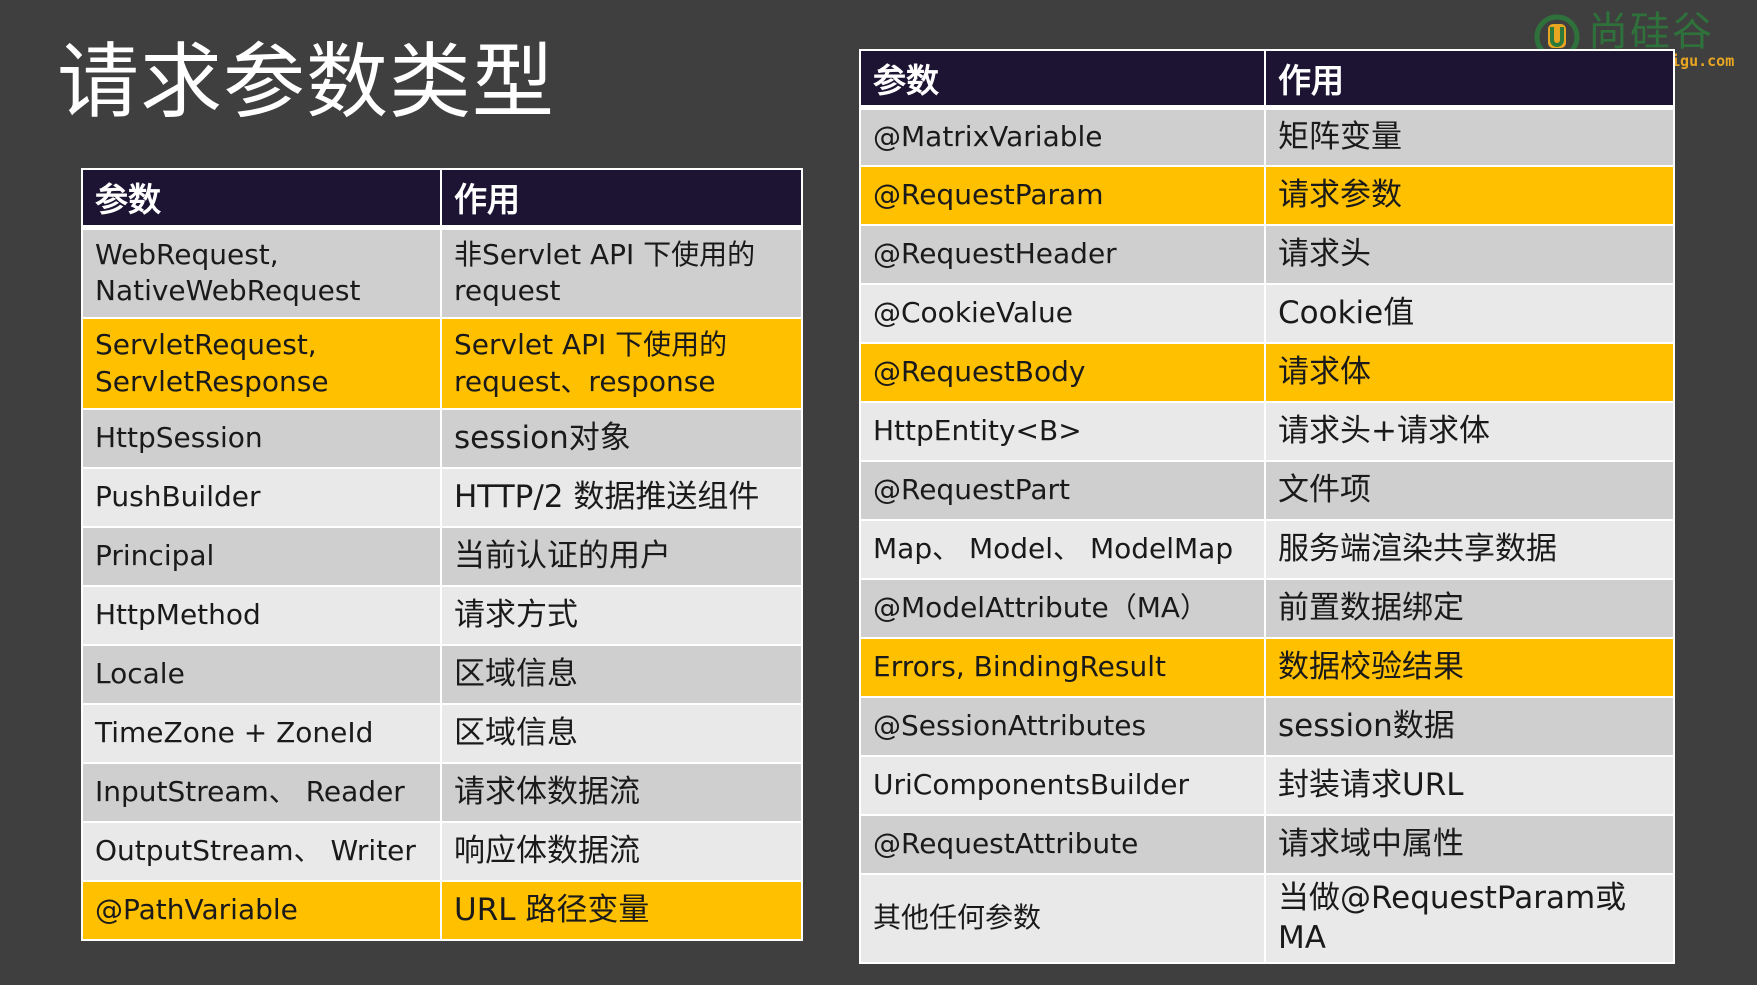 This screenshot has width=1757, height=985. Describe the element at coordinates (1063, 196) in the screenshot. I see `param-cell: @RequestParam` at that location.